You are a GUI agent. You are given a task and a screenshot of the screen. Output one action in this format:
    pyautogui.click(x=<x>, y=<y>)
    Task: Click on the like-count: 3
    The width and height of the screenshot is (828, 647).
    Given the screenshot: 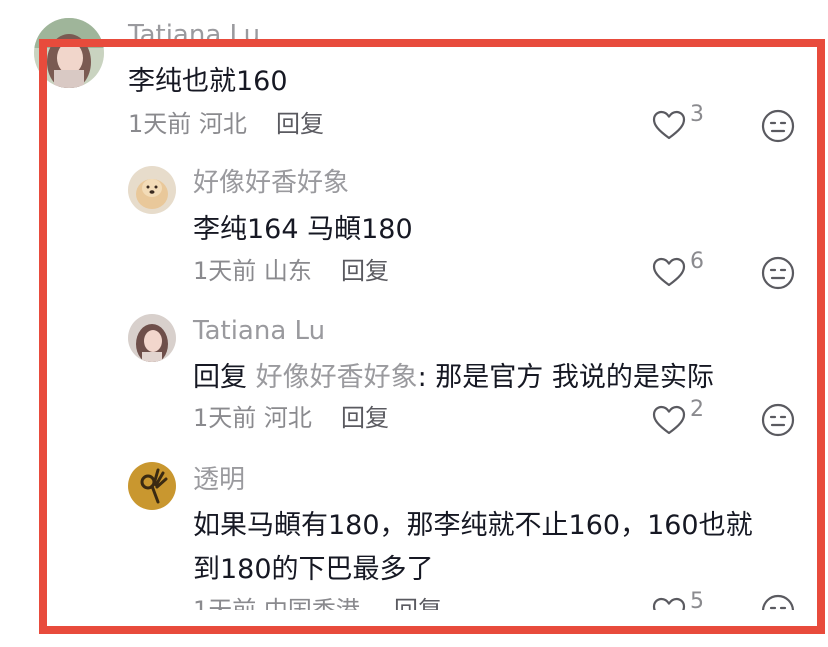 What is the action you would take?
    pyautogui.click(x=697, y=114)
    